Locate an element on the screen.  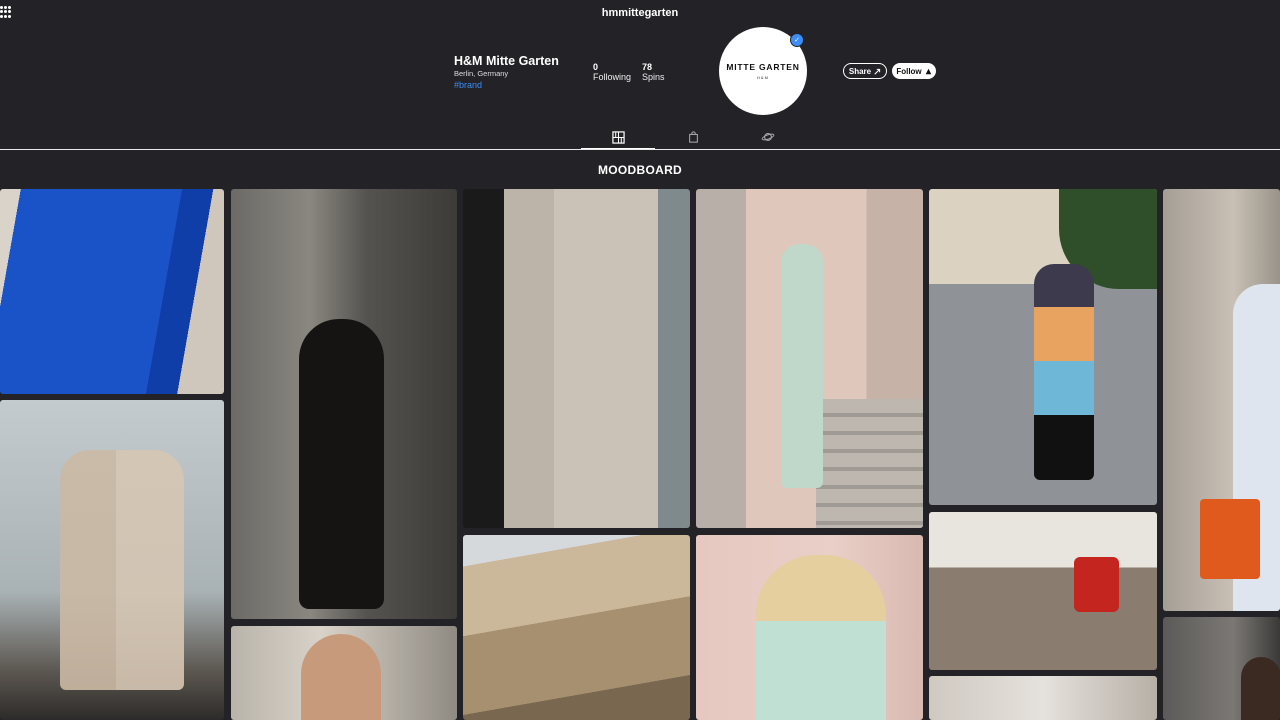
colorful-dress-figure-shape is located at coordinates (1064, 372).